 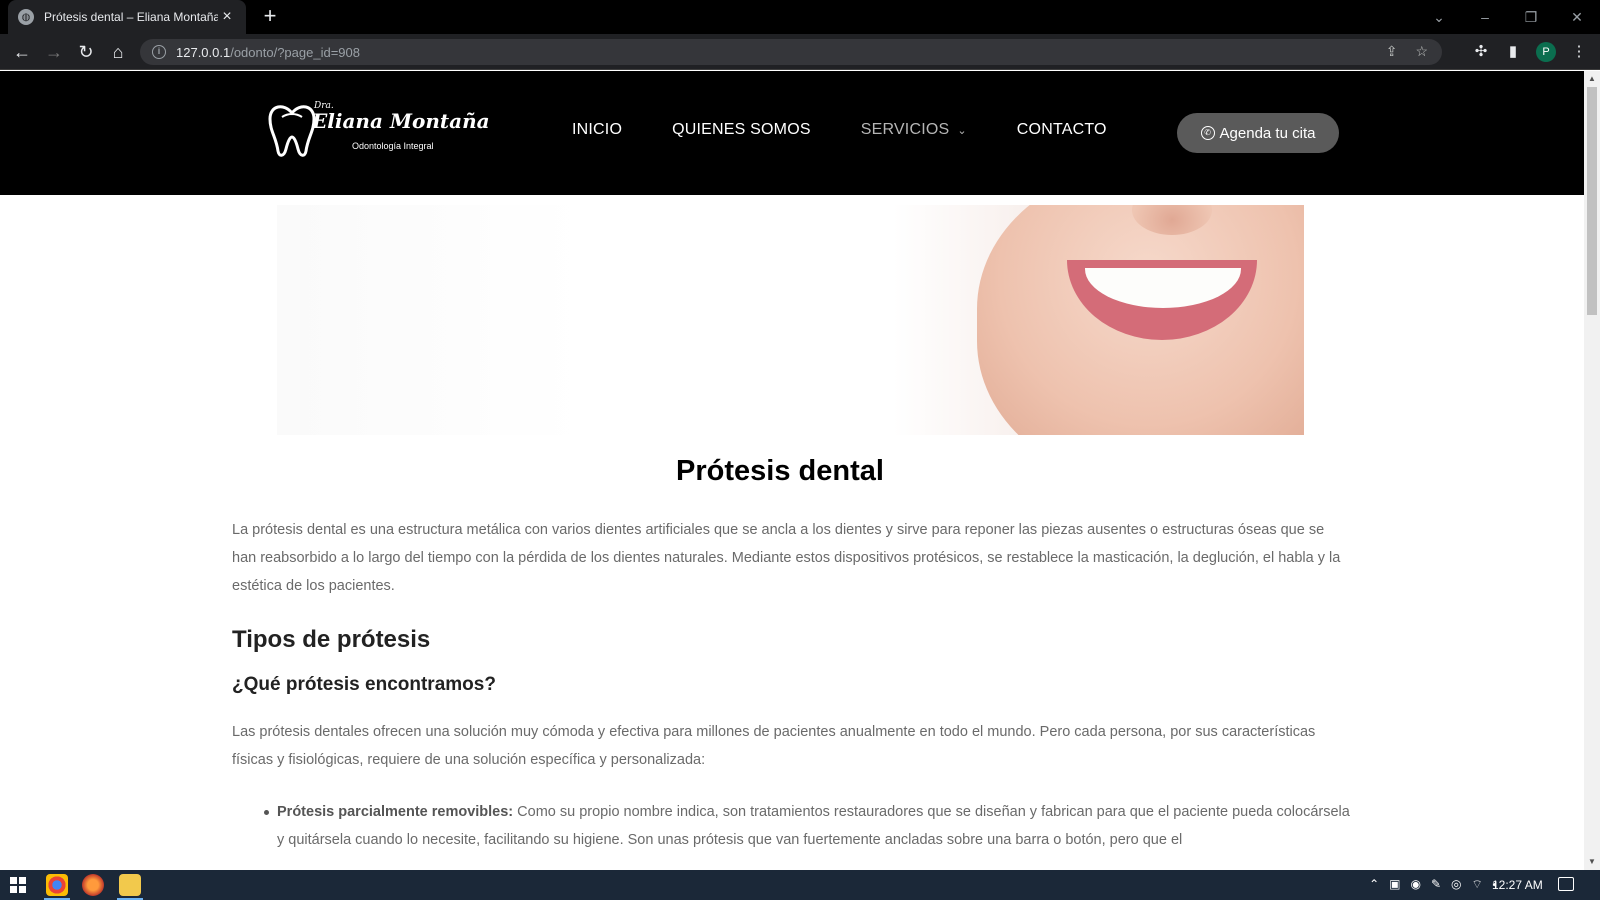 What do you see at coordinates (364, 684) in the screenshot?
I see `subsection-heading: ¿Qué prótesis encontramos?` at bounding box center [364, 684].